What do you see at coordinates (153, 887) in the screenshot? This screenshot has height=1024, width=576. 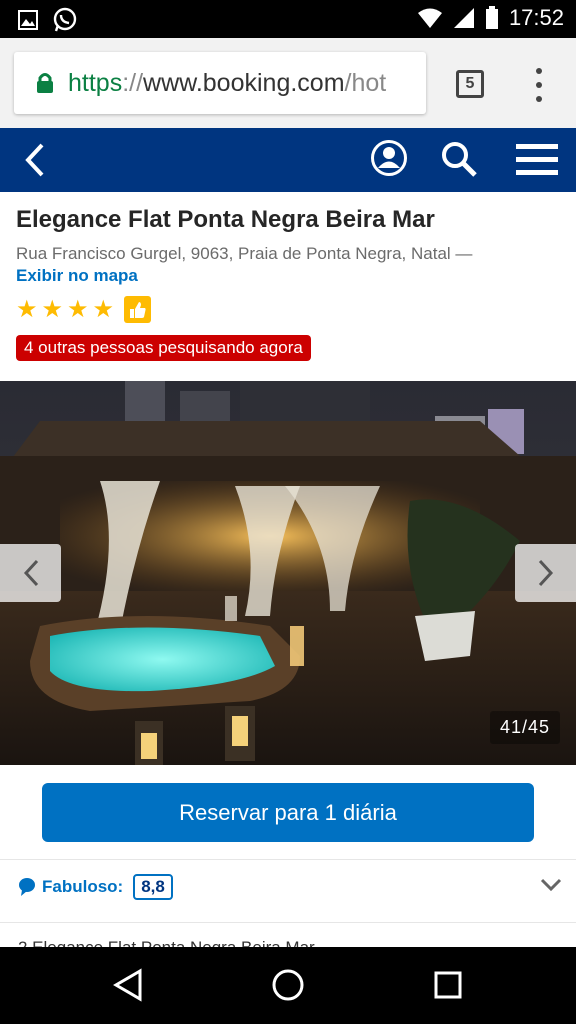 I see `review-score-badge: 8,8` at bounding box center [153, 887].